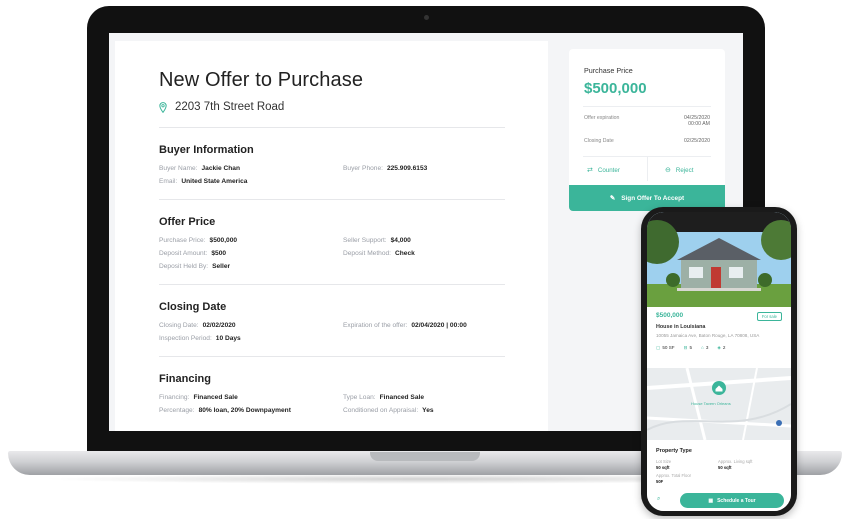 Image resolution: width=850 pixels, height=519 pixels. Describe the element at coordinates (674, 475) in the screenshot. I see `field-label: Approx. Total Floor` at that location.